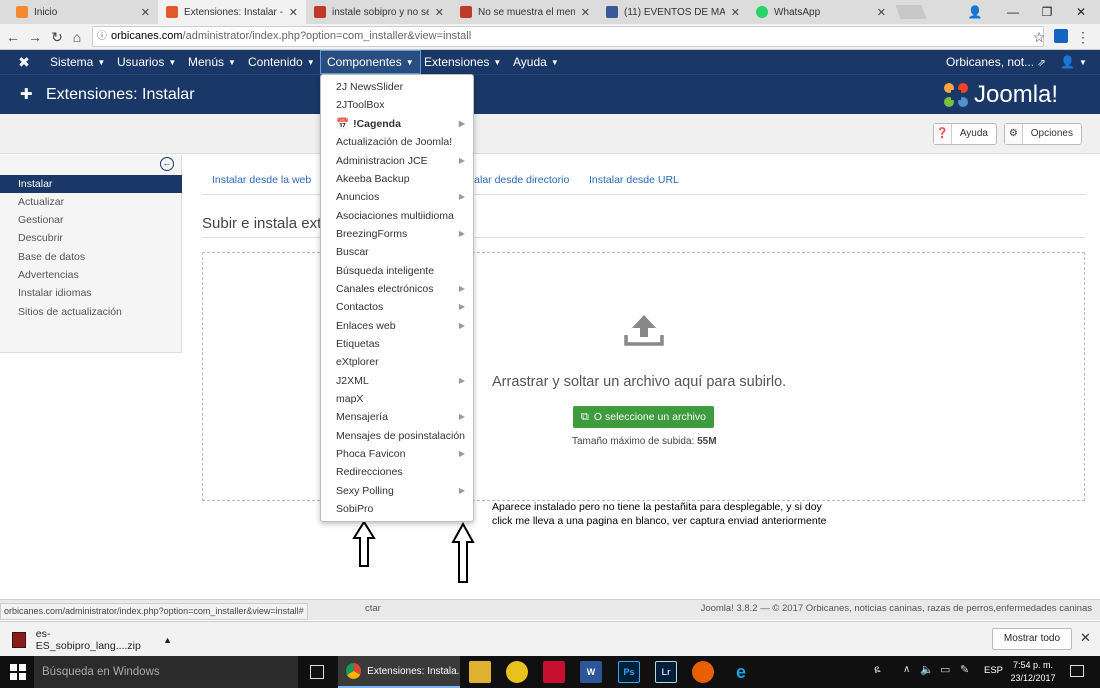 The height and width of the screenshot is (688, 1100). Describe the element at coordinates (397, 105) in the screenshot. I see `menu-item-2jtoolbox: 2JToolBox` at that location.